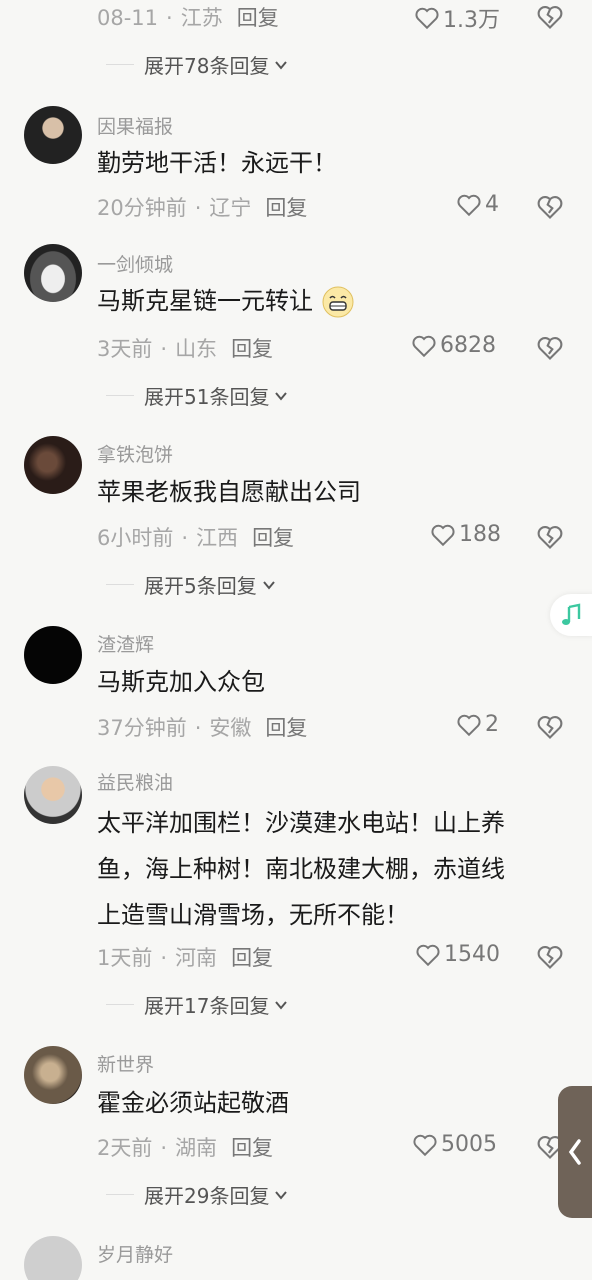 The width and height of the screenshot is (592, 1280). I want to click on music-button, so click(571, 615).